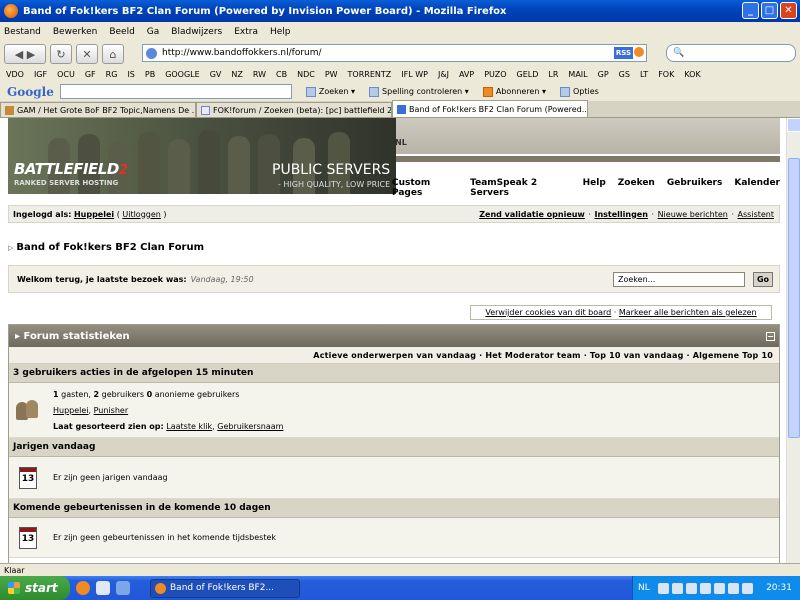  I want to click on bookmark-ifl-wp: IFL WP, so click(414, 74).